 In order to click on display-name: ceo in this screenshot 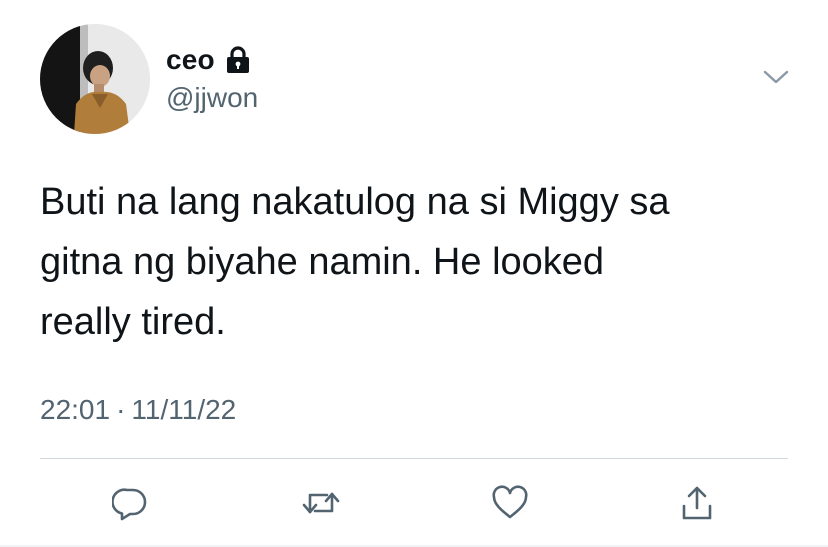, I will do `click(190, 60)`.